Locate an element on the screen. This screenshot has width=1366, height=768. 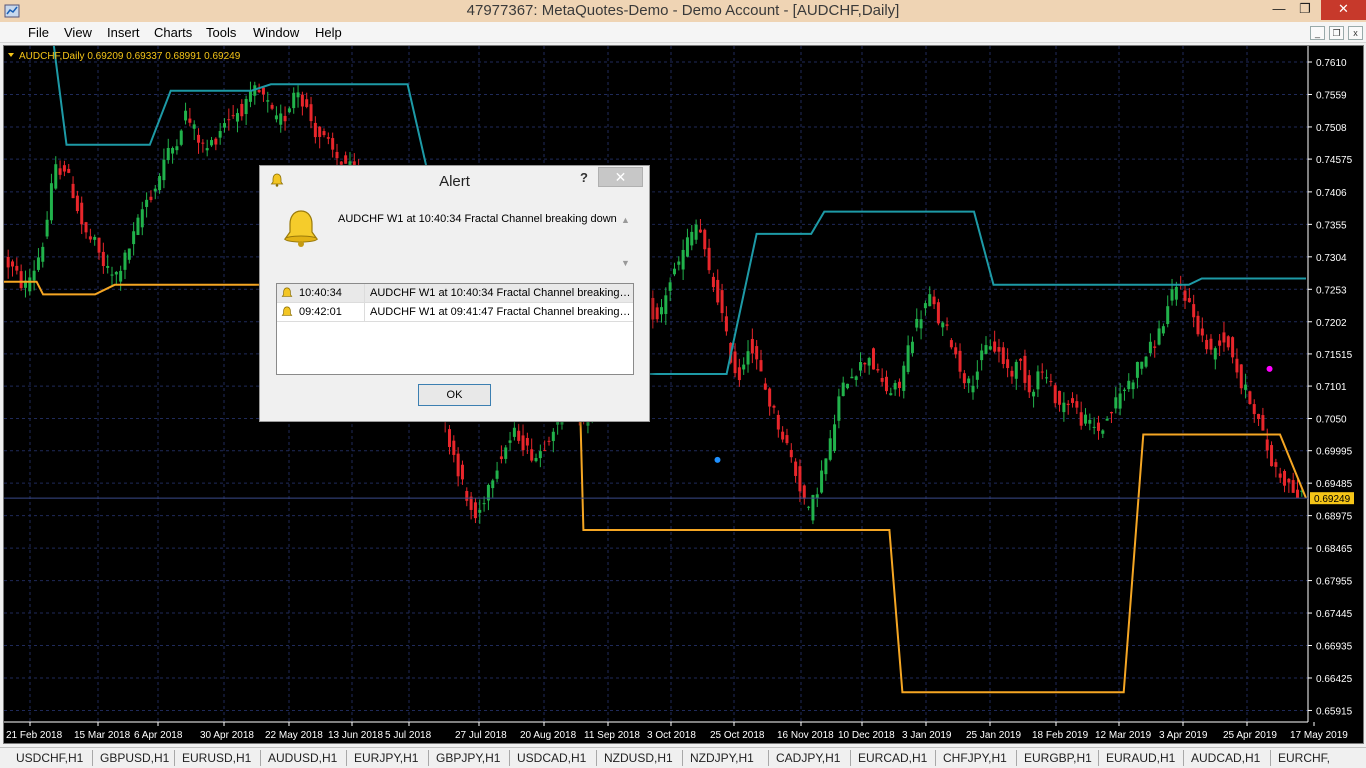
menu-tools: Tools is located at coordinates (221, 32).